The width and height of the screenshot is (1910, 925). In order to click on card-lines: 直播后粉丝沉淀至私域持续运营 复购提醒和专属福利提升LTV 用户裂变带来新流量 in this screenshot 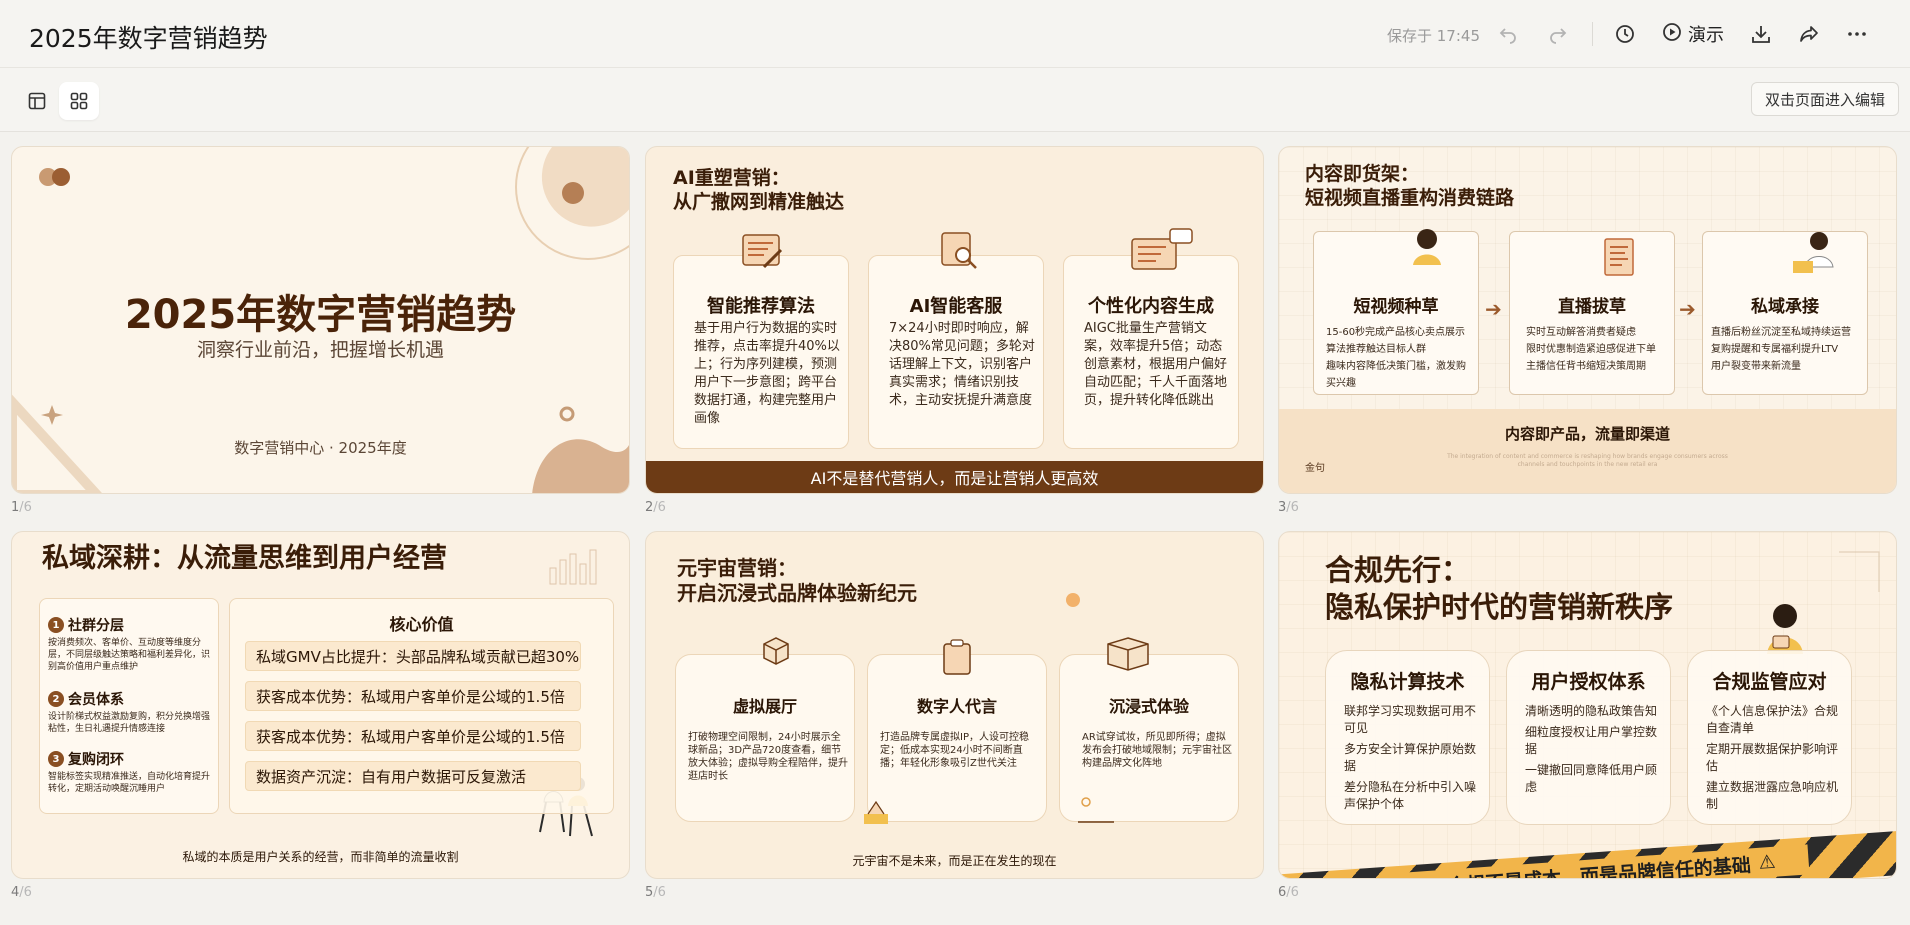, I will do `click(1781, 349)`.